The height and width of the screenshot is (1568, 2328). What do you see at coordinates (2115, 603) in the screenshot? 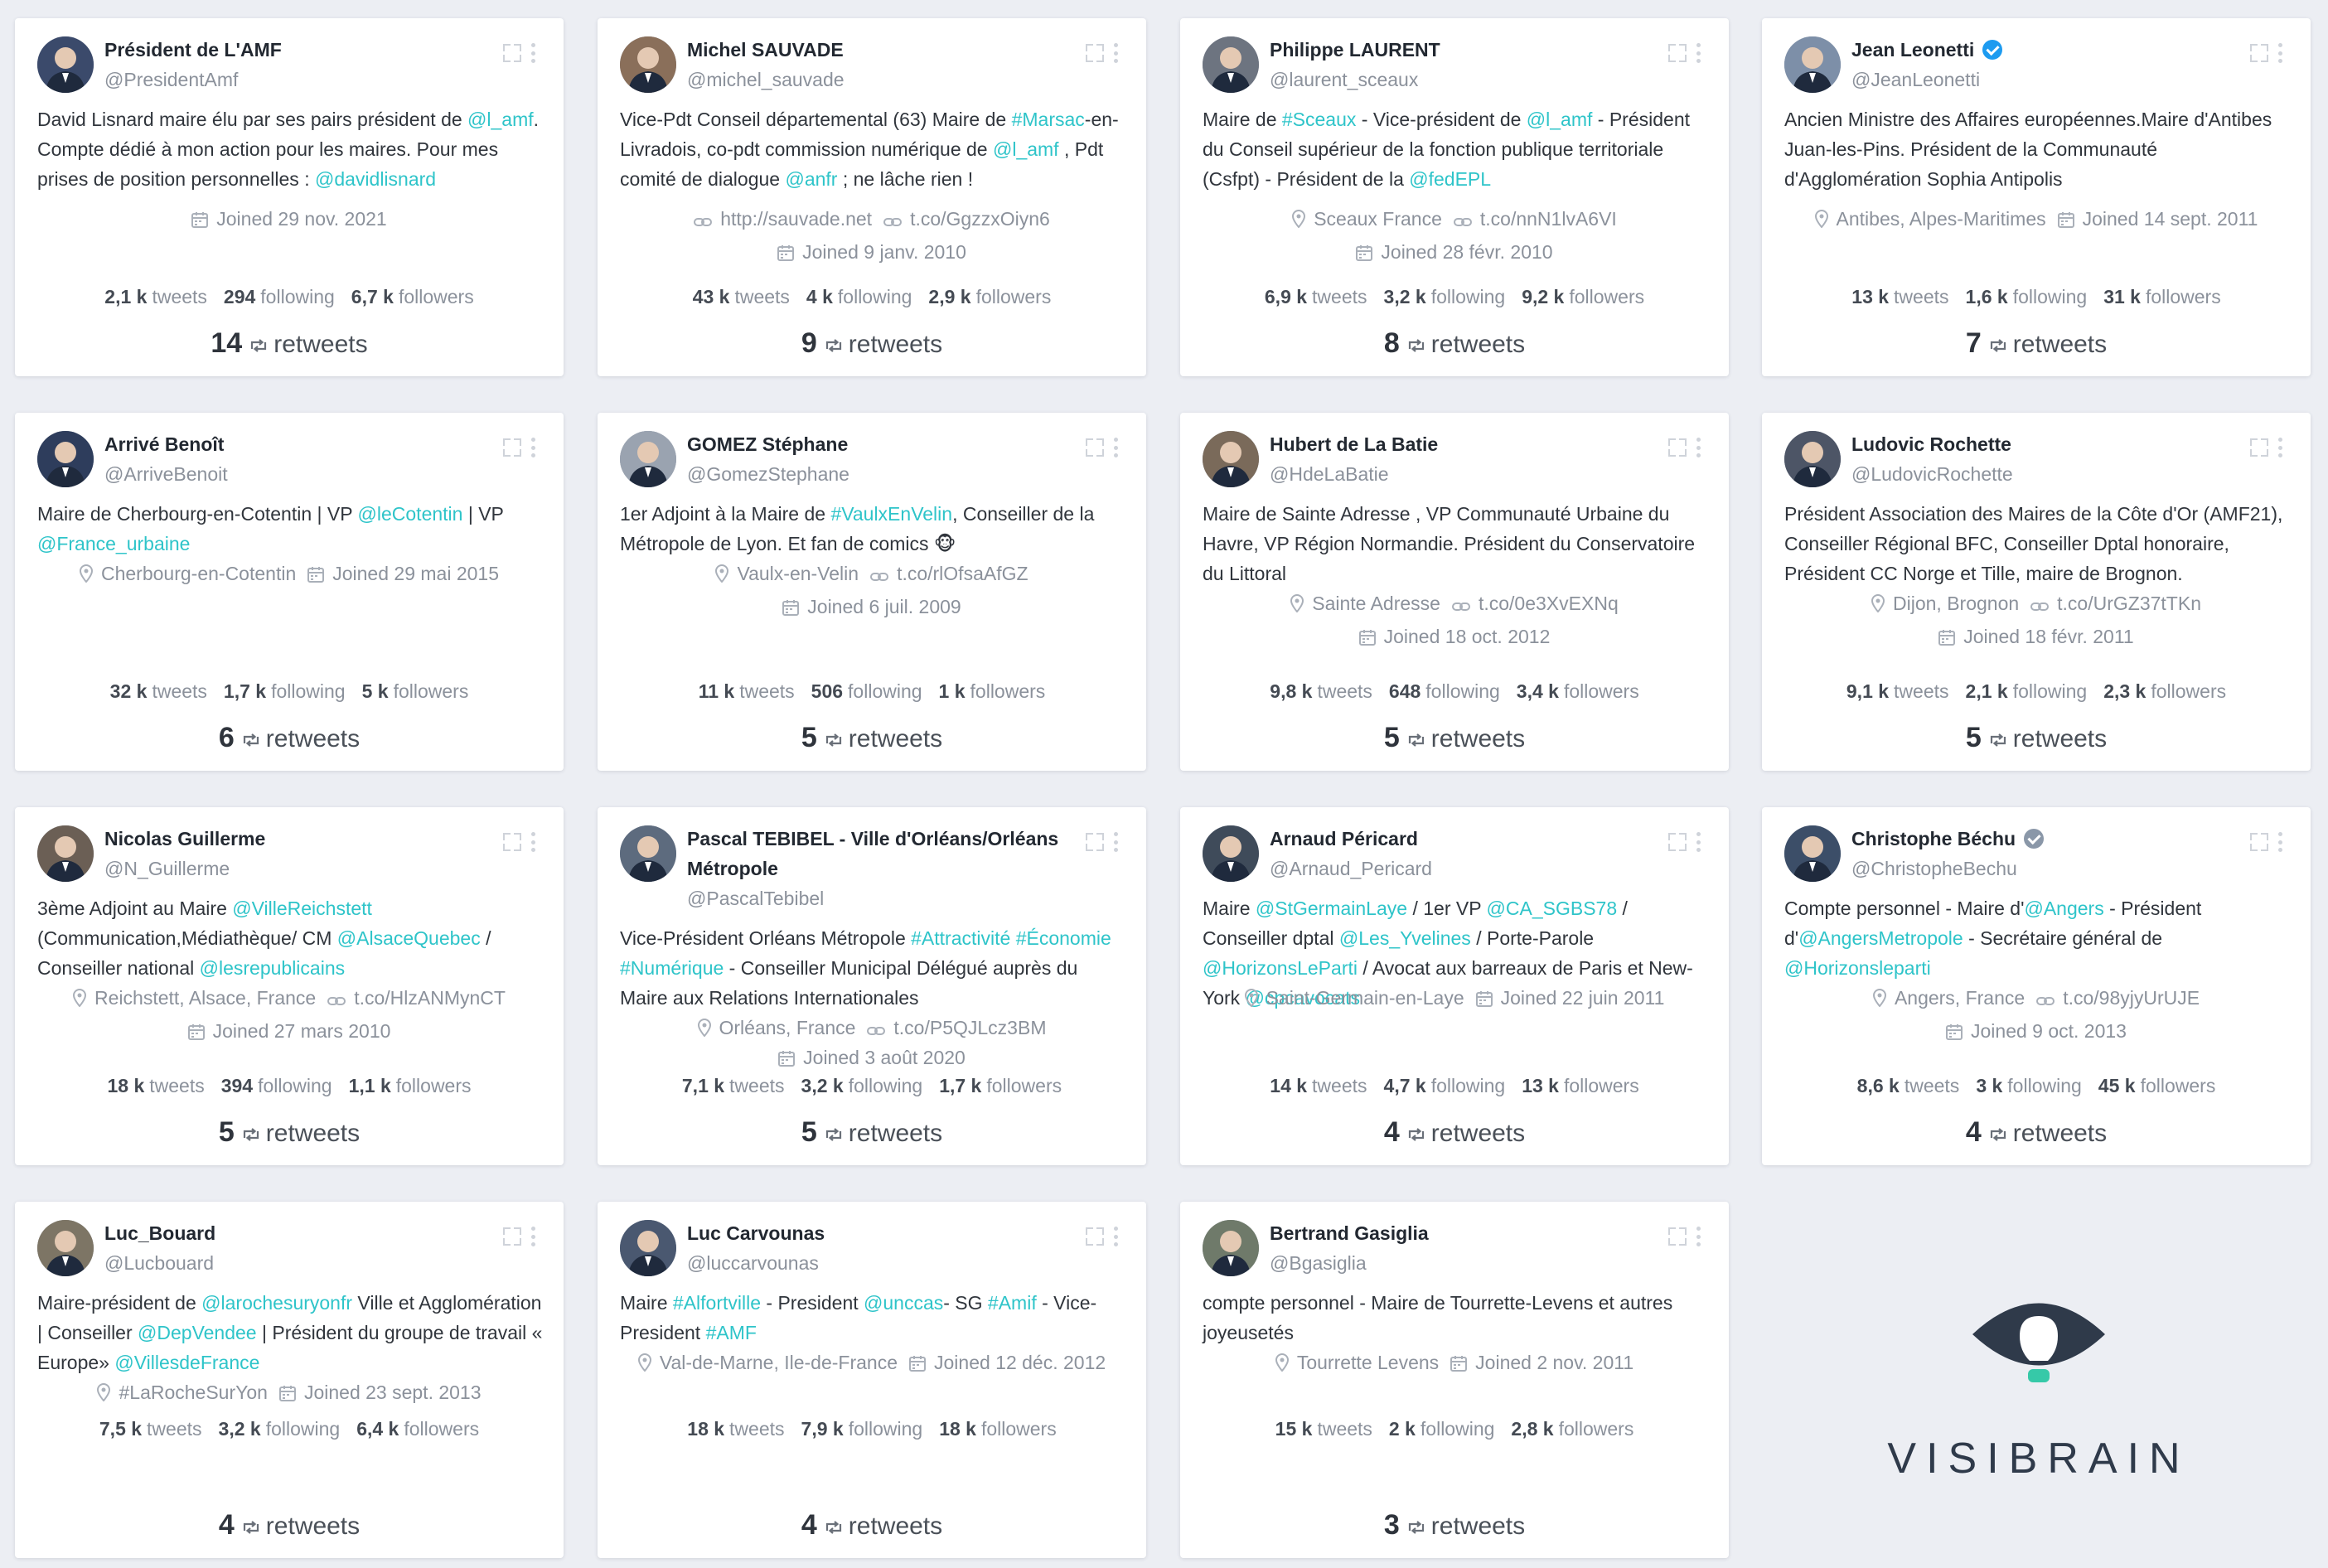
I see `profile-url: t.co/UrGZ37tTKn` at bounding box center [2115, 603].